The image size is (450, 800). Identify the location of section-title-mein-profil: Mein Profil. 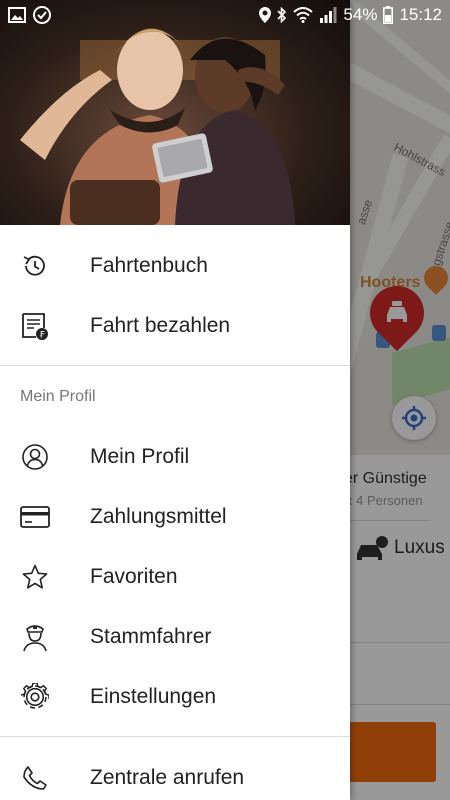
(58, 396).